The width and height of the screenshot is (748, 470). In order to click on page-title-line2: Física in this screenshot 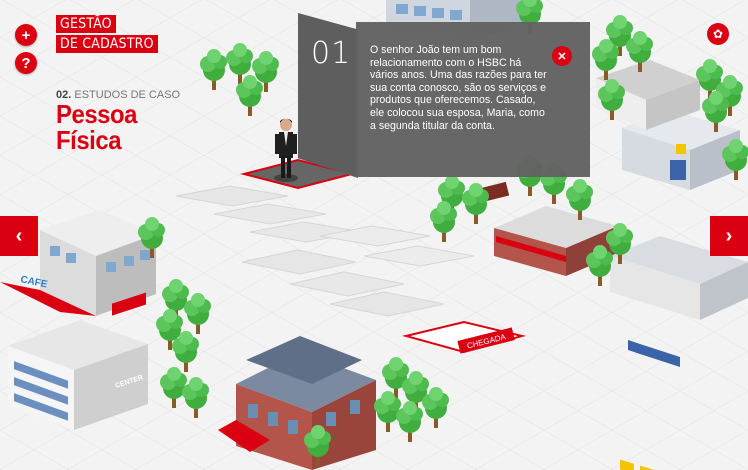, I will do `click(89, 140)`.